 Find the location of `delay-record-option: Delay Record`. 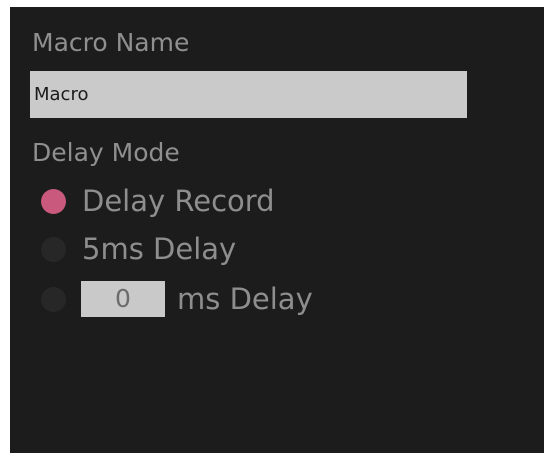

delay-record-option: Delay Record is located at coordinates (158, 201).